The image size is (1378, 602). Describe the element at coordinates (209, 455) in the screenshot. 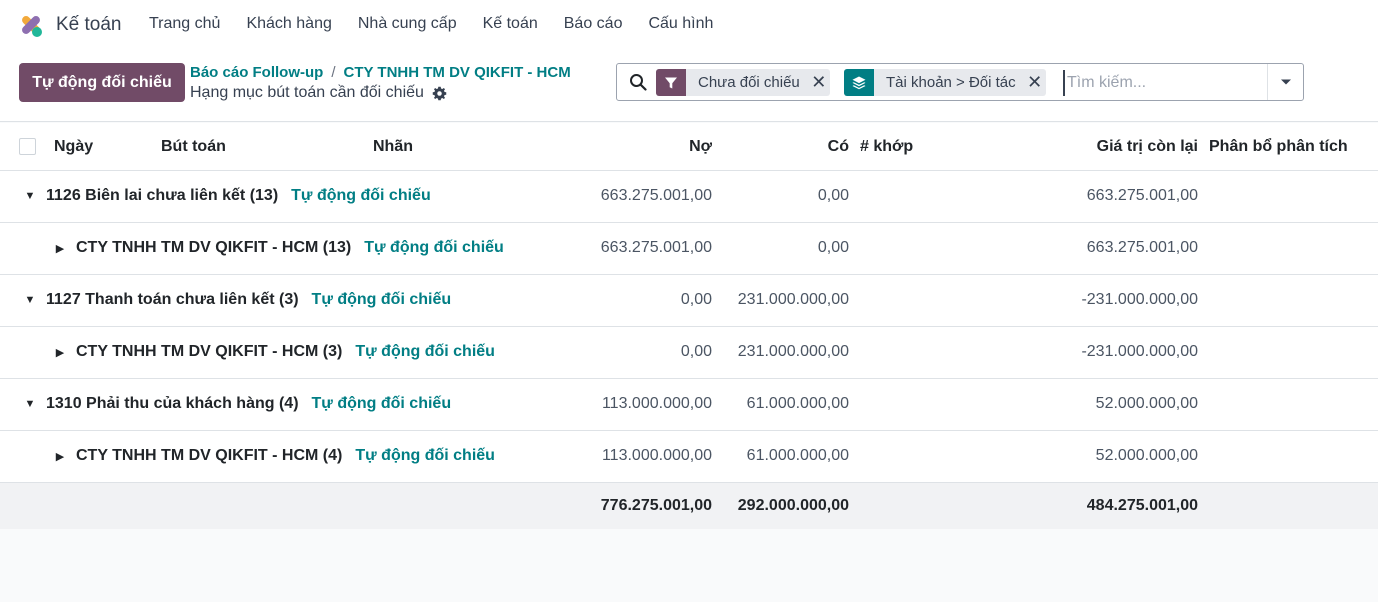

I see `group-name: CTY TNHH TM DV QIKFIT - HCM (4)` at that location.